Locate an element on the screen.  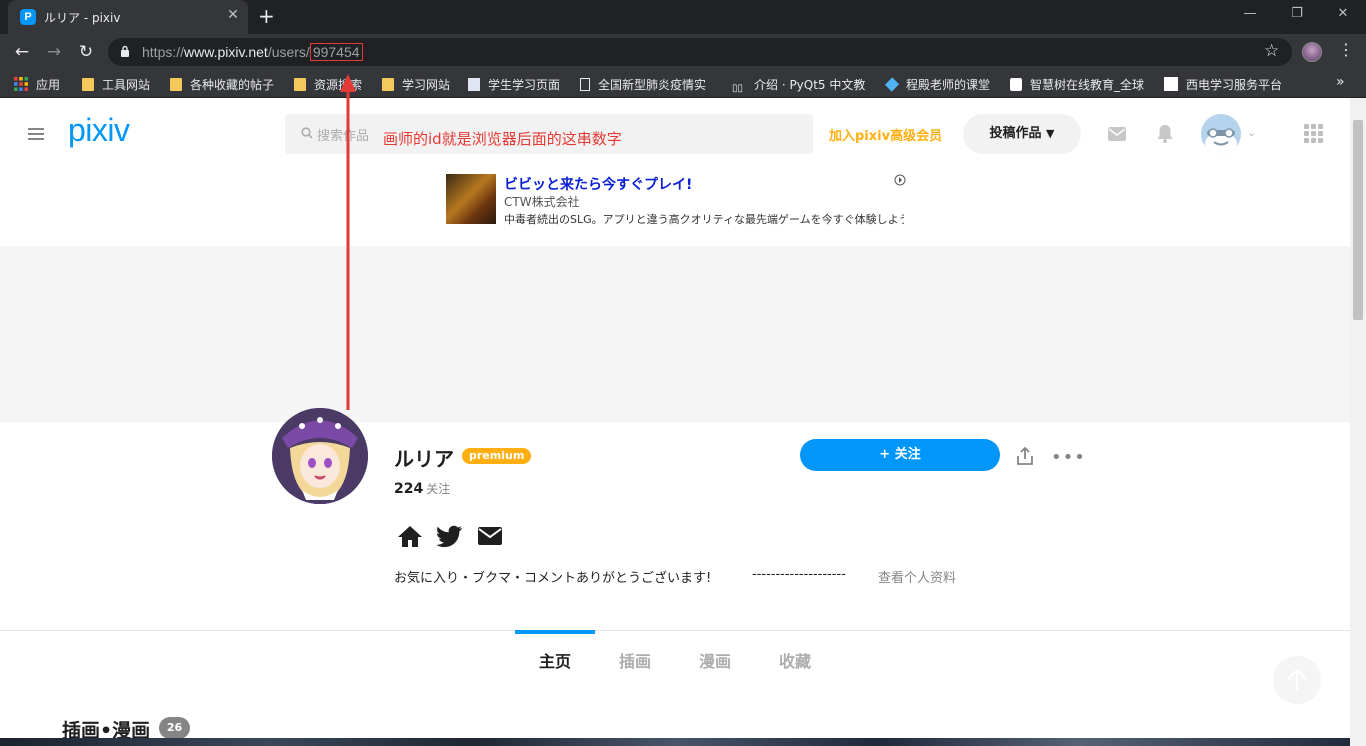
post-work-label: 投稿作品 is located at coordinates (1015, 133).